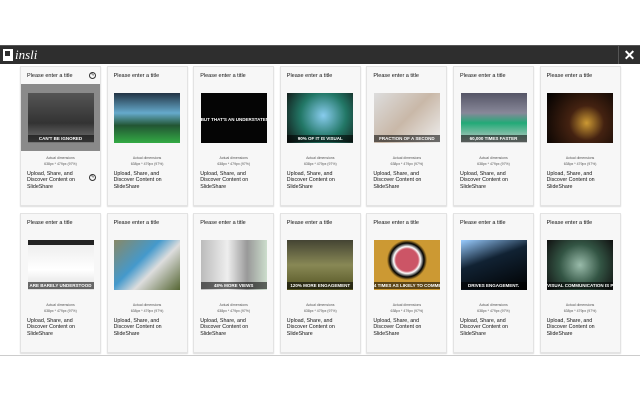 This screenshot has width=640, height=400. What do you see at coordinates (60, 117) in the screenshot?
I see `thumbnail-frame: CAN'T BE IGNORED` at bounding box center [60, 117].